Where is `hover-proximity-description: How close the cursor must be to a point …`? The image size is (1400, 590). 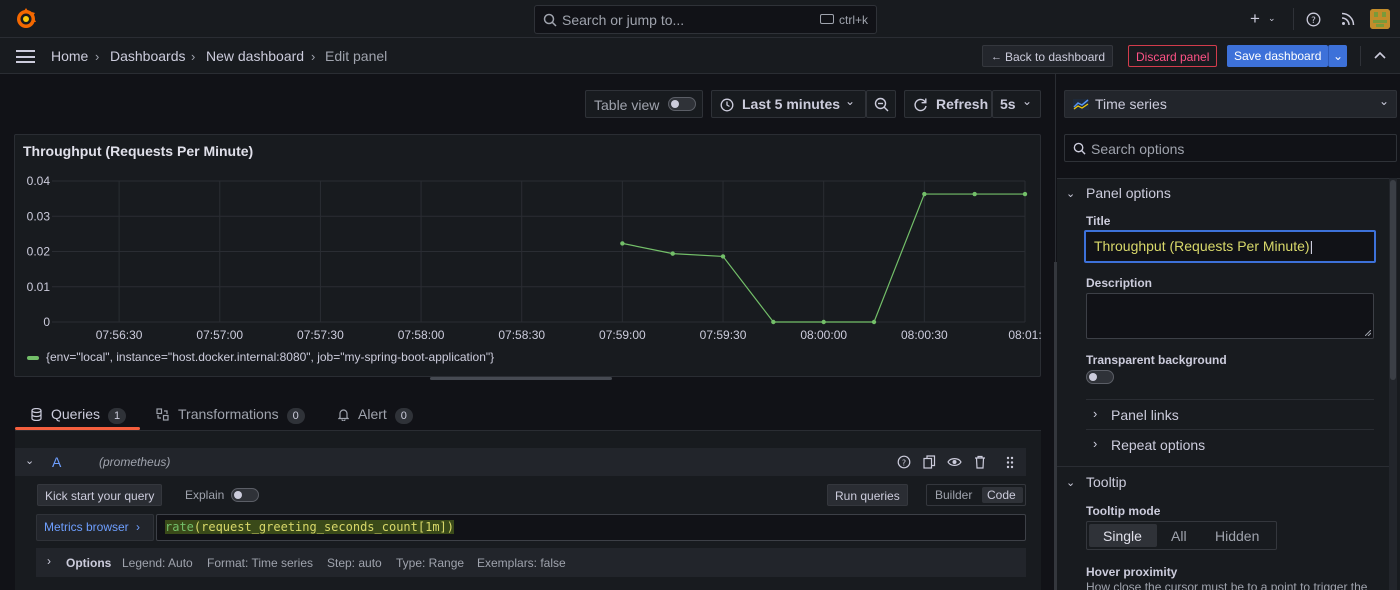
hover-proximity-description: How close the cursor must be to a point … is located at coordinates (1227, 585).